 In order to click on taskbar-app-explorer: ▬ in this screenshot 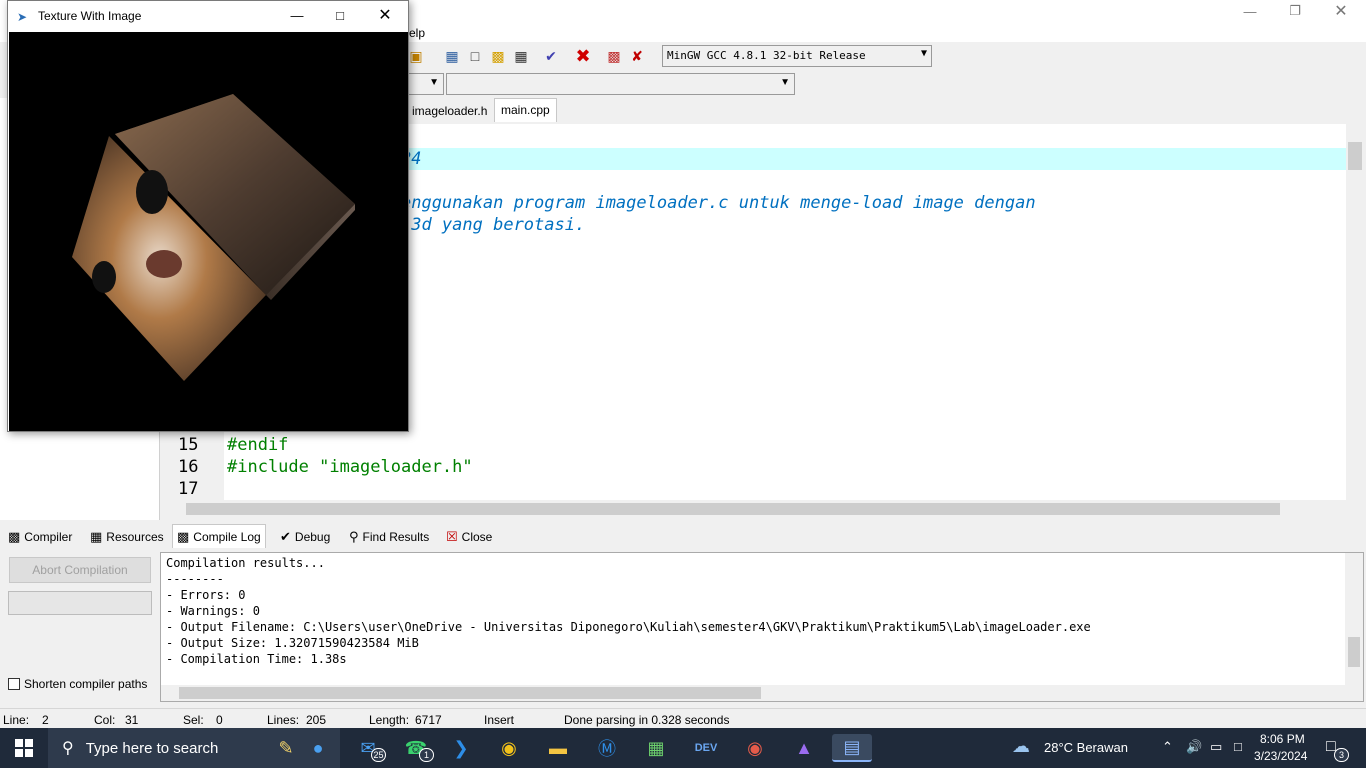, I will do `click(558, 748)`.